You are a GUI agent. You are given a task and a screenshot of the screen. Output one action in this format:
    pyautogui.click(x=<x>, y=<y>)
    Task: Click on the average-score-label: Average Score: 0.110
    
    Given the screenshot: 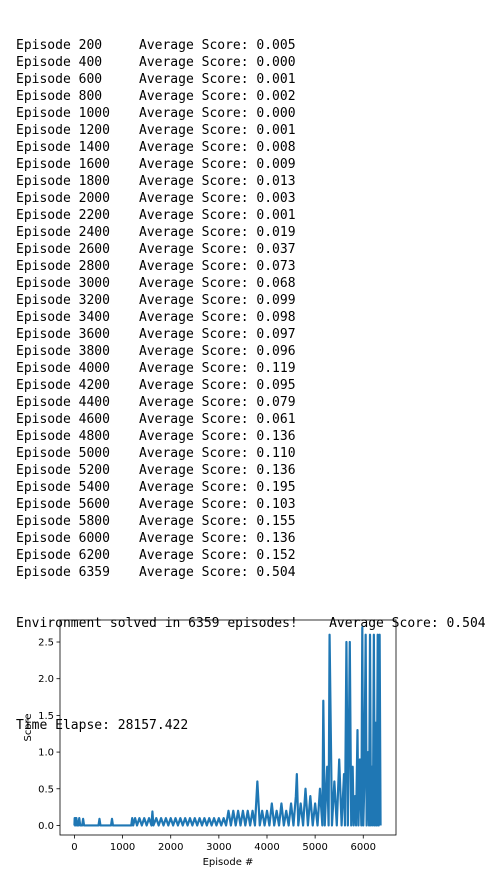 What is the action you would take?
    pyautogui.click(x=217, y=453)
    